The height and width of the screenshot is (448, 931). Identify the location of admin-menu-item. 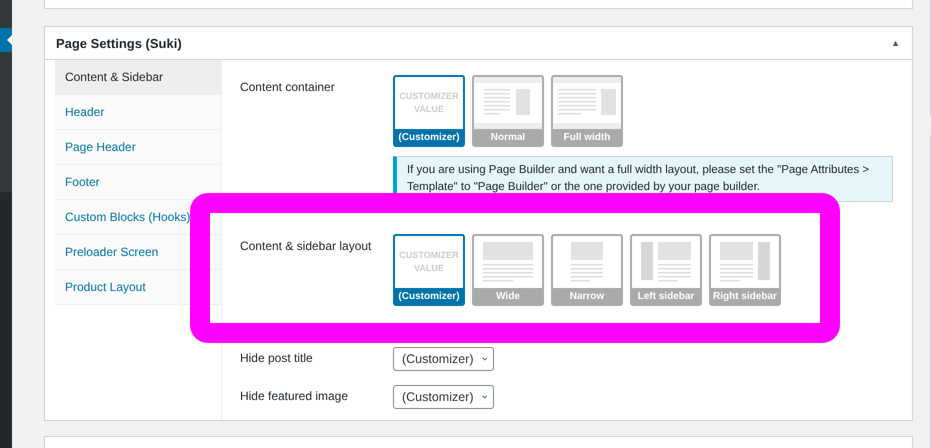
(6, 40).